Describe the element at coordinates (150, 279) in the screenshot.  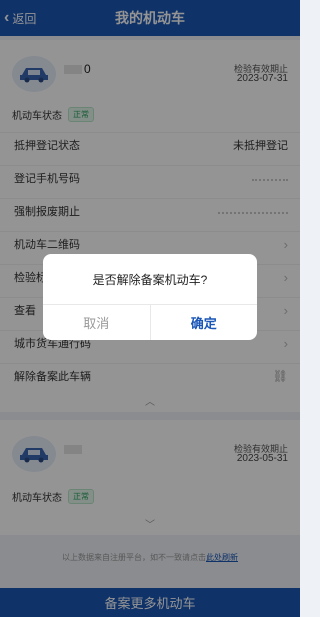
I see `dialog-message: 是否解除备案机动车?` at that location.